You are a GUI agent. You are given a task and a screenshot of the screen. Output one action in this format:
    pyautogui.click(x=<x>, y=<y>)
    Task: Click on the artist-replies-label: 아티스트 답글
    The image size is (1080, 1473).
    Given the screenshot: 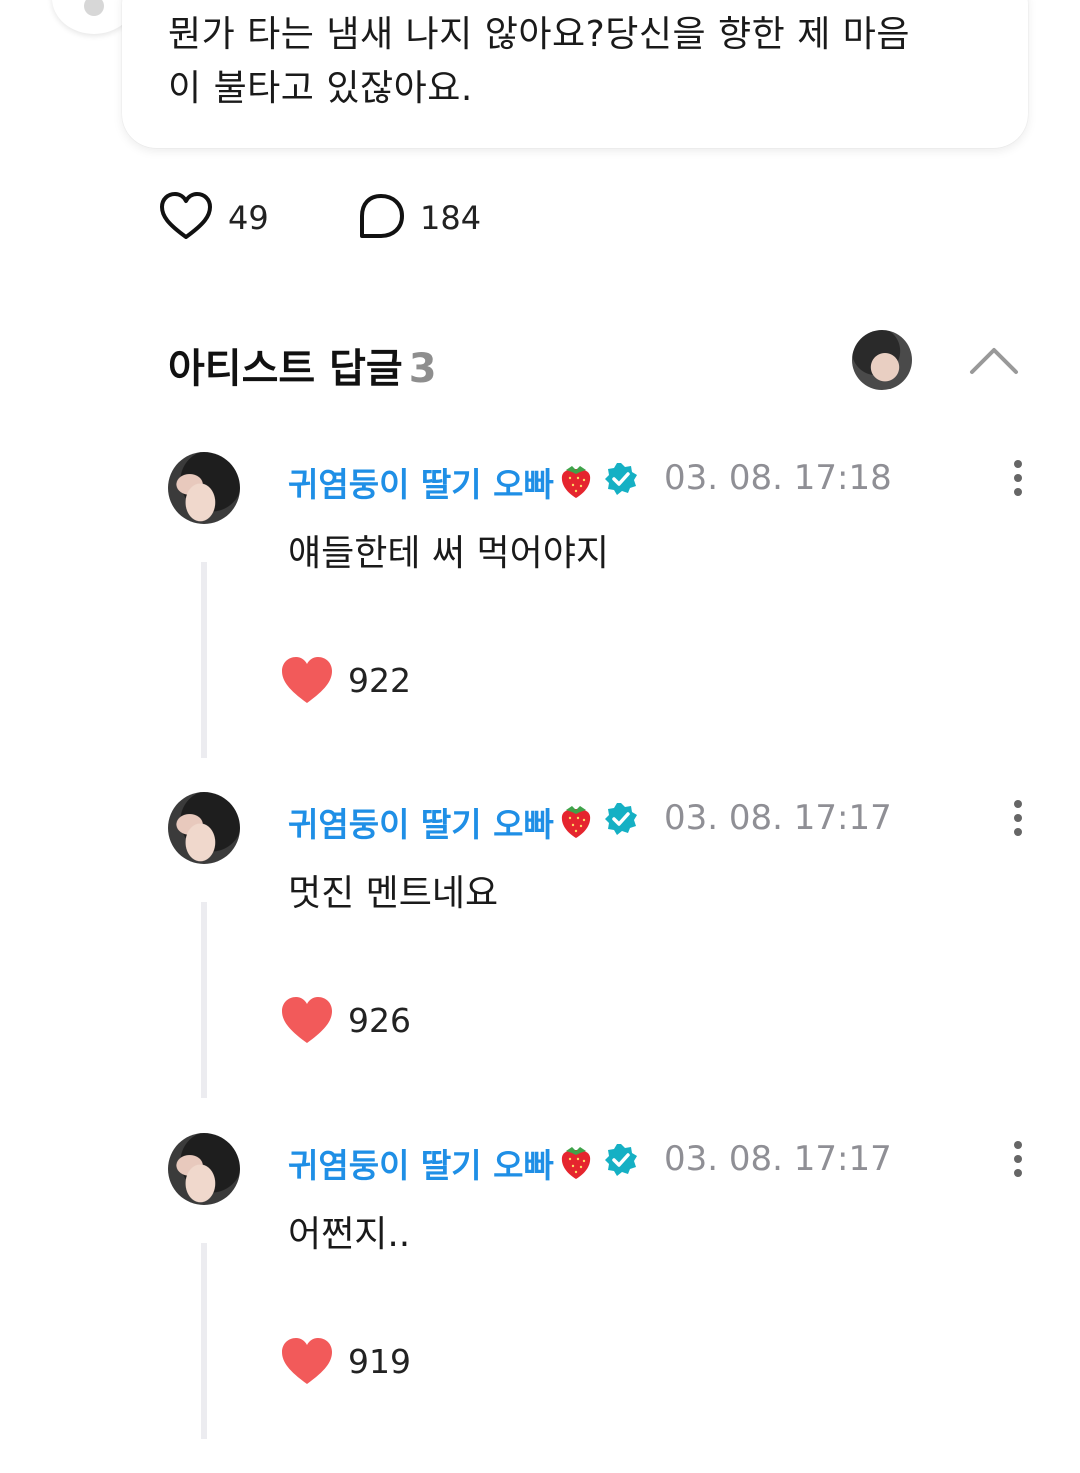 What is the action you would take?
    pyautogui.click(x=285, y=369)
    